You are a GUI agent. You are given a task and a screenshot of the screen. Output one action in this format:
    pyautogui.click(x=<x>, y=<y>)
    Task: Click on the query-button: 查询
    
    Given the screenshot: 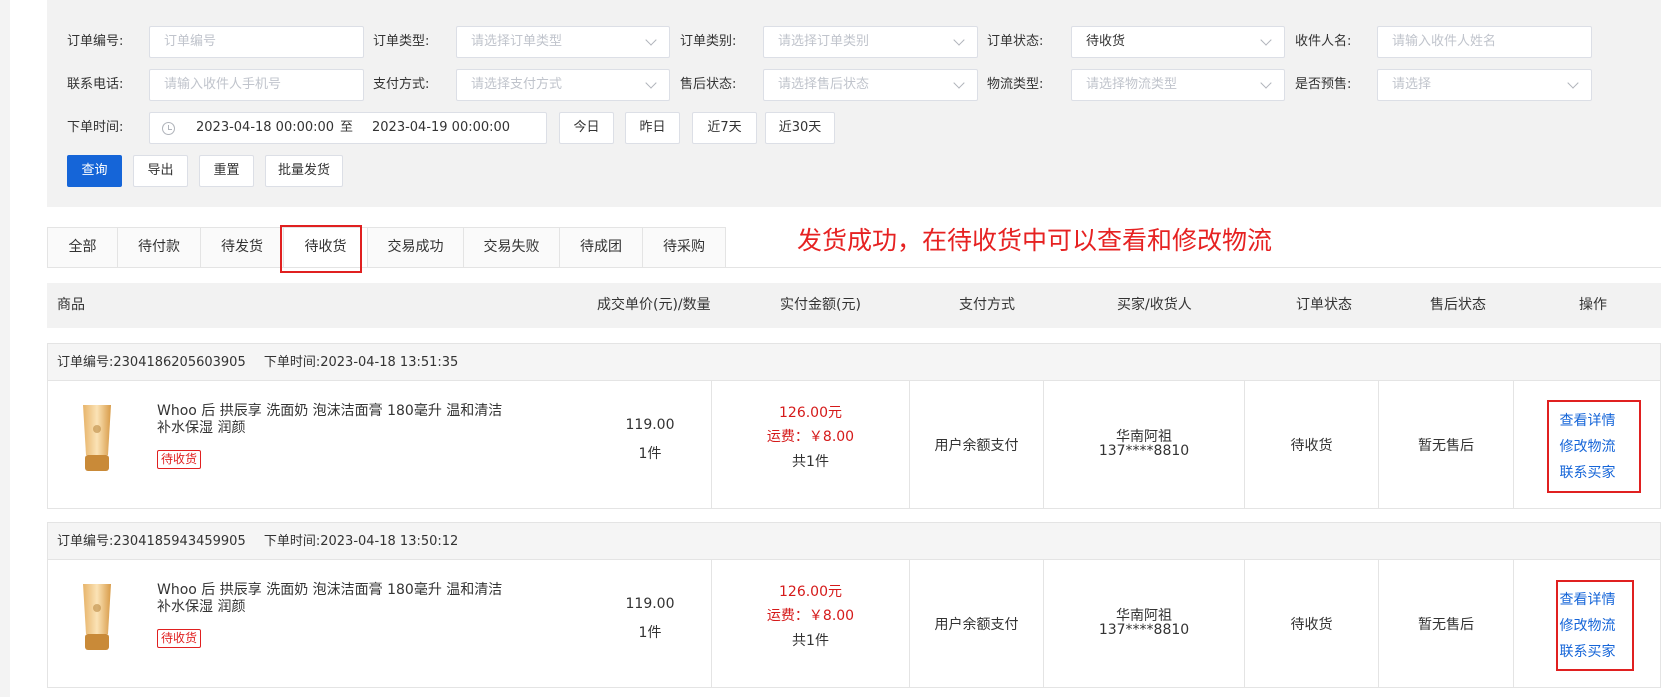 What is the action you would take?
    pyautogui.click(x=94, y=171)
    